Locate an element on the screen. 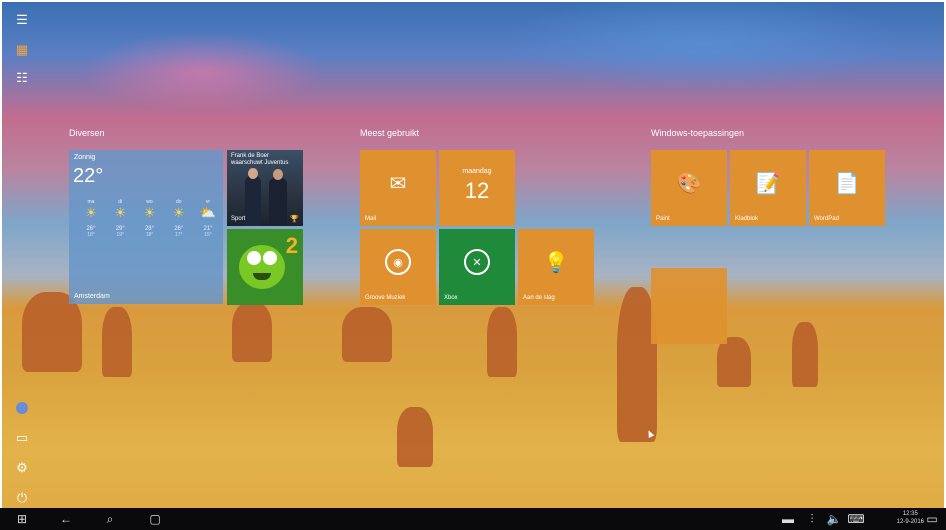 Image resolution: width=946 pixels, height=530 pixels. empty-tile is located at coordinates (689, 306).